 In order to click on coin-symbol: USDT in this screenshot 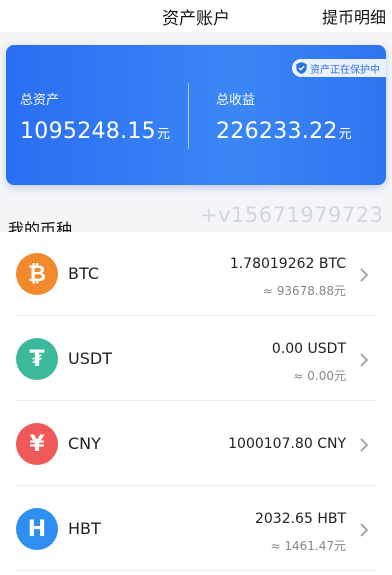, I will do `click(90, 358)`.